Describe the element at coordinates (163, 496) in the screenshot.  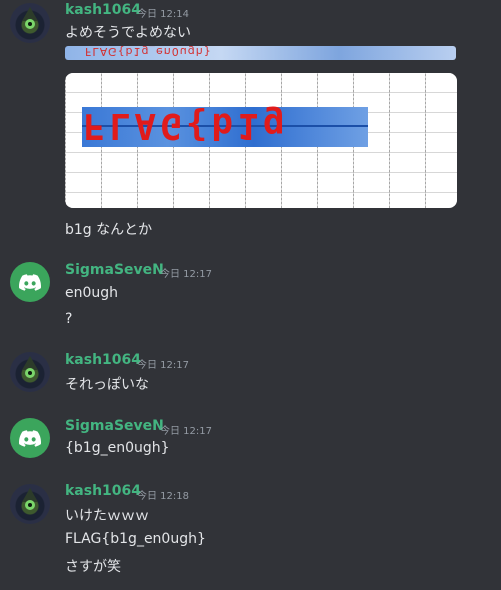
I see `timestamp: 今日 12:18` at that location.